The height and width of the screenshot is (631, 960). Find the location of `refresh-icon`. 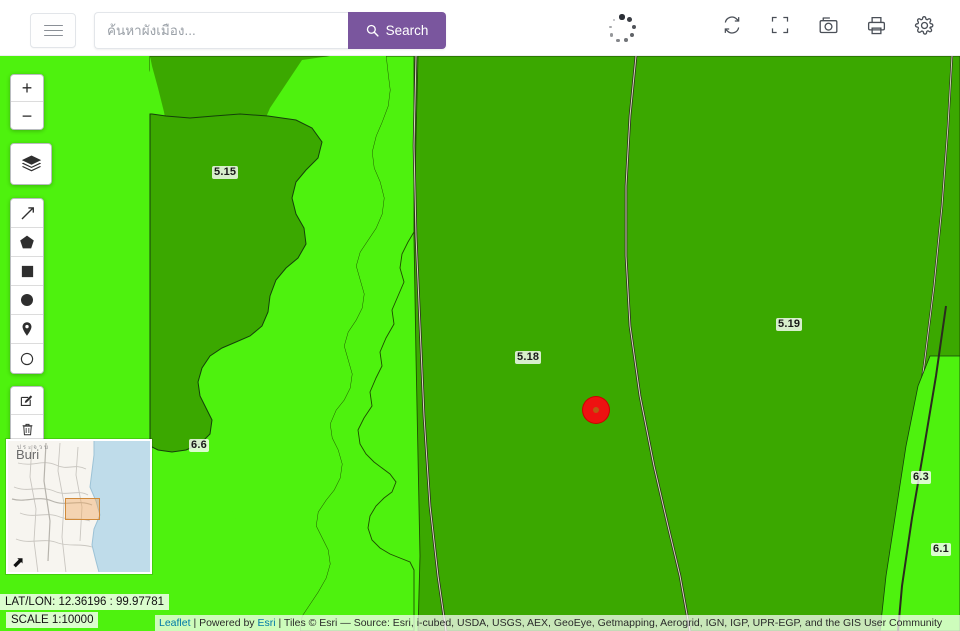

refresh-icon is located at coordinates (732, 25).